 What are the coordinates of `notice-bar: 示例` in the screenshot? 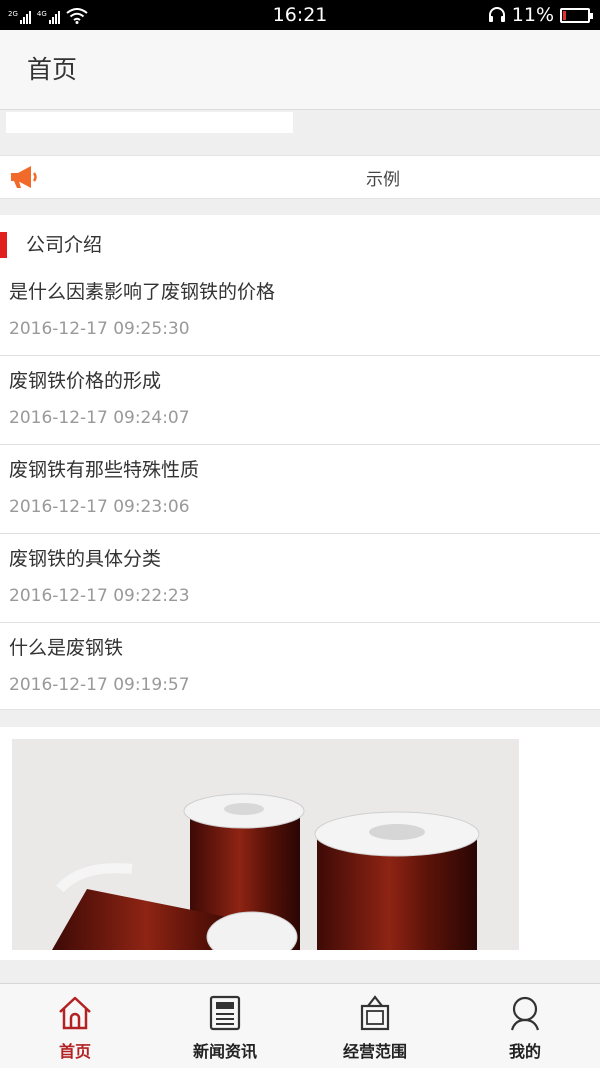 It's located at (300, 177).